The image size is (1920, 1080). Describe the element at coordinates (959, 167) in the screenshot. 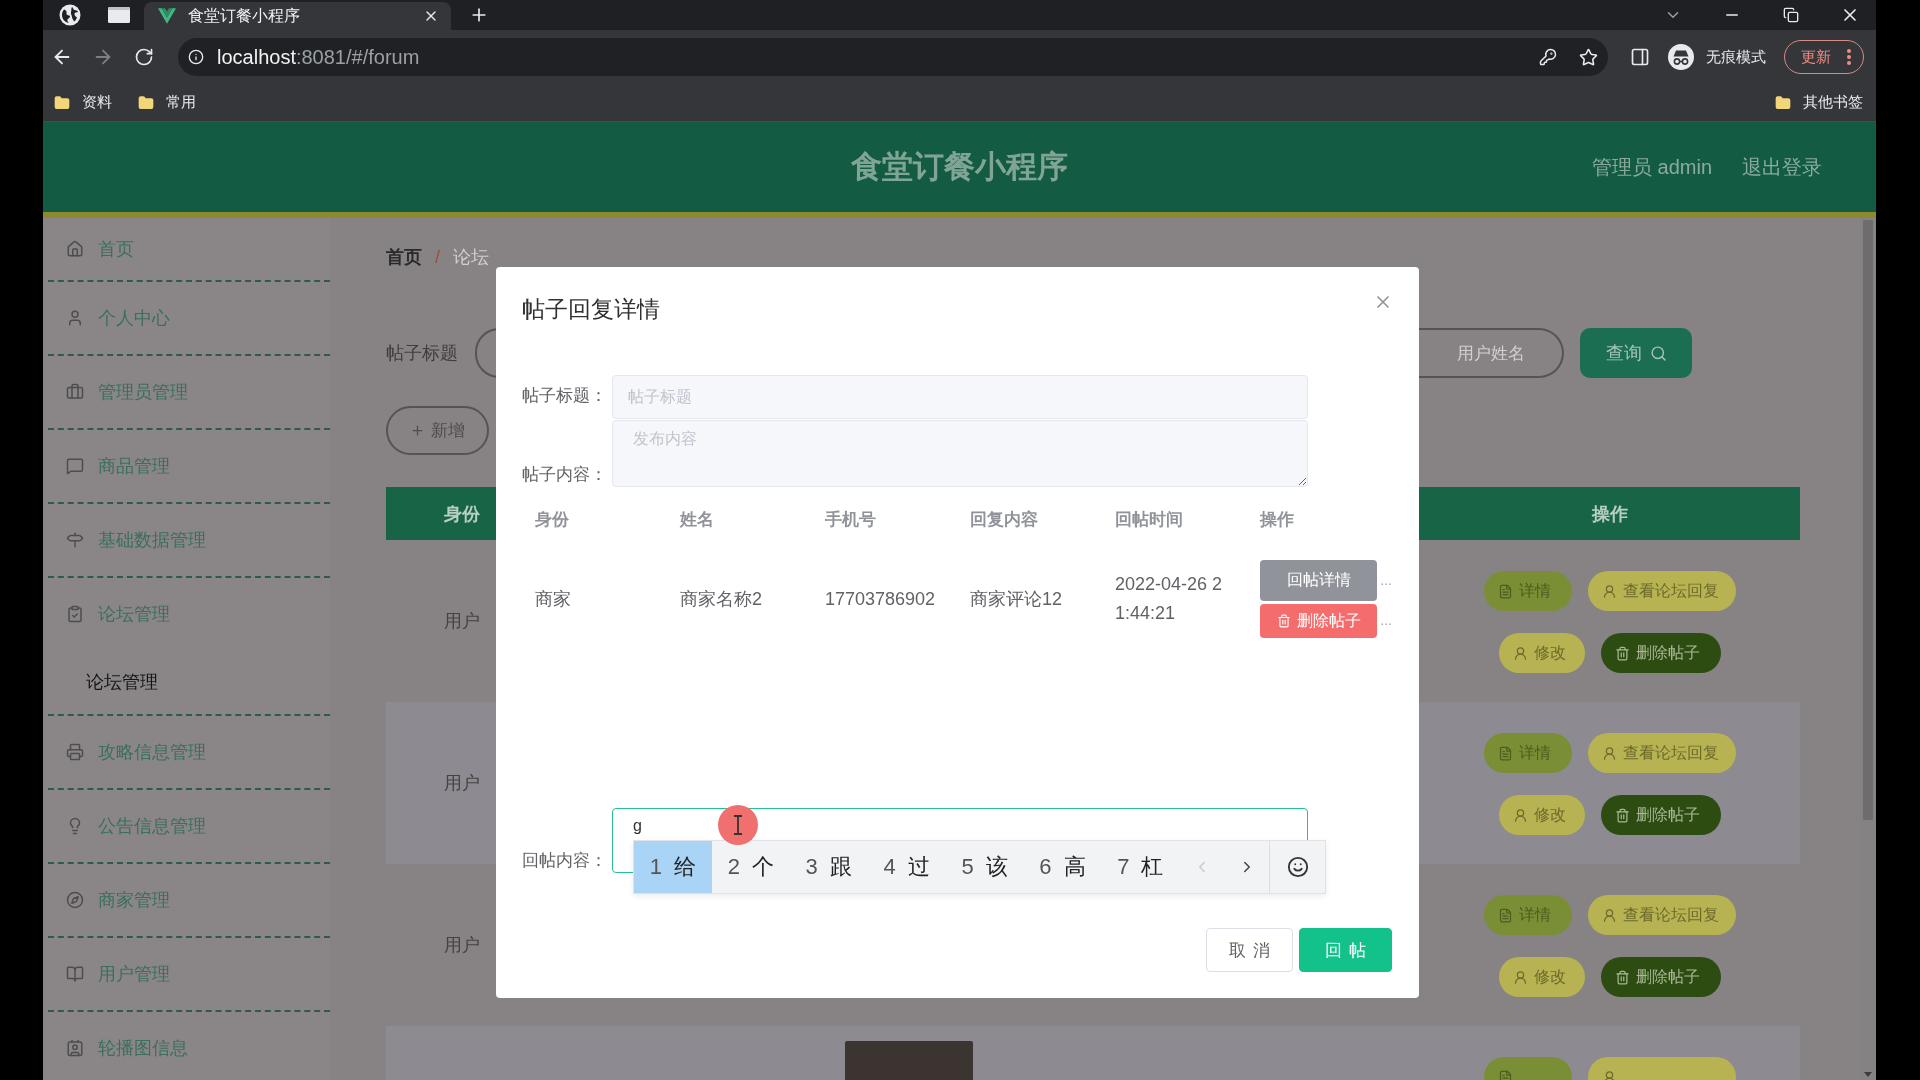

I see `app-title: 食堂订餐小程序` at that location.